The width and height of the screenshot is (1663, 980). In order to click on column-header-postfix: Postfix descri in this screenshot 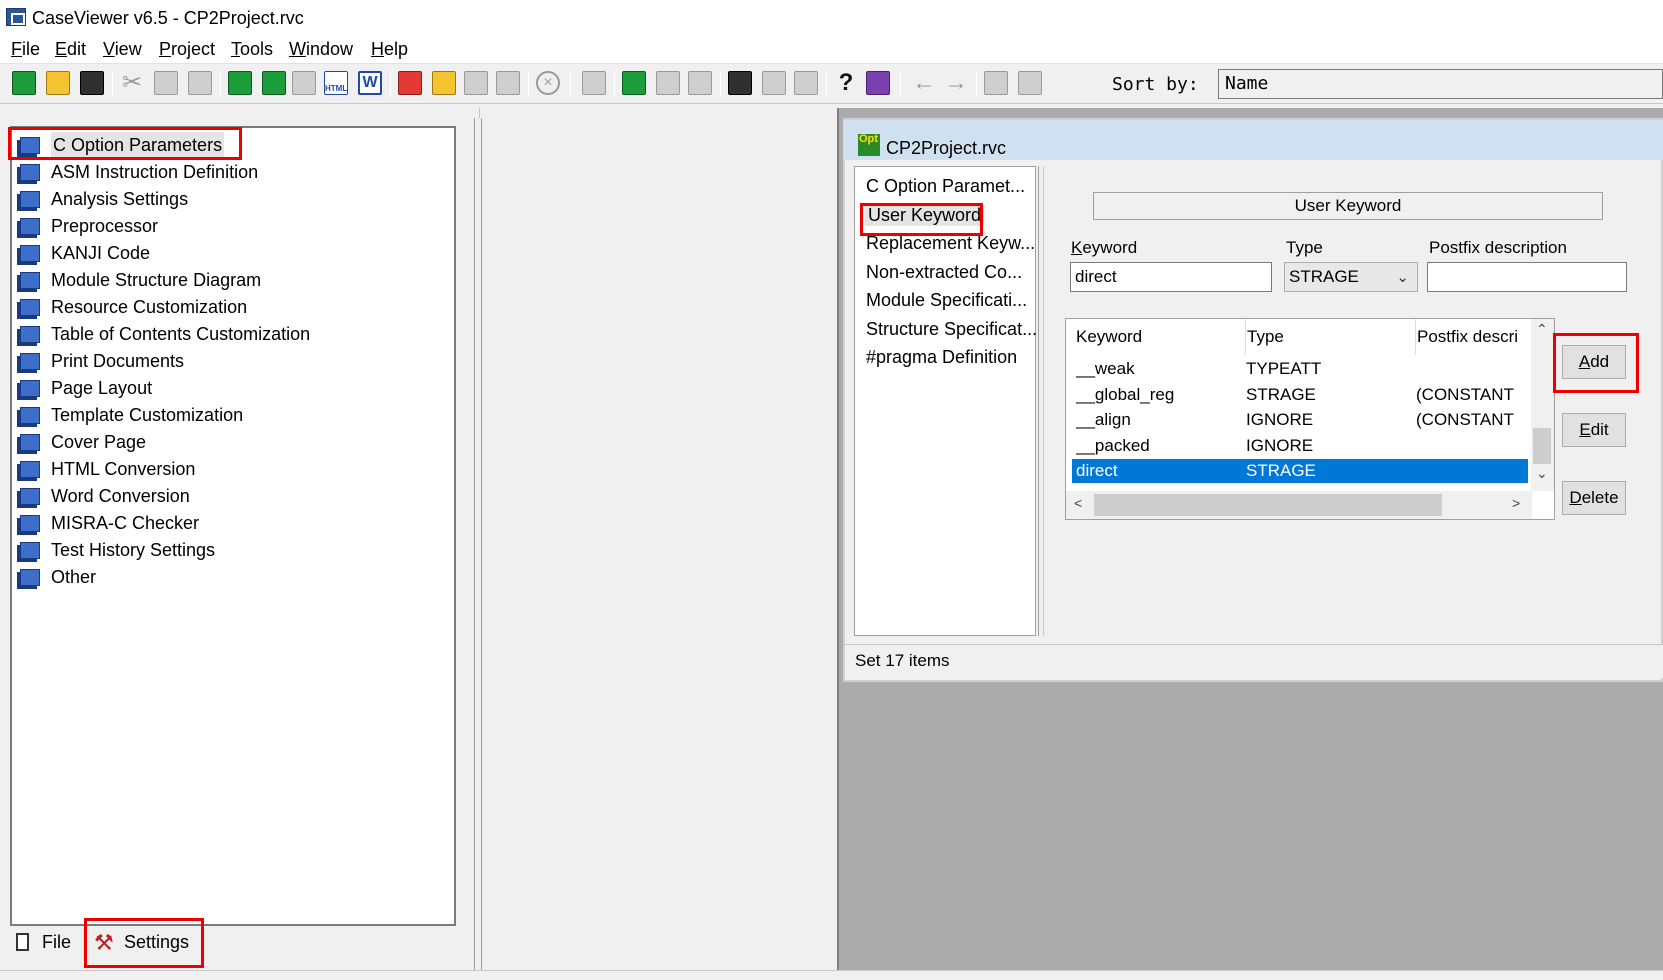, I will do `click(1467, 337)`.